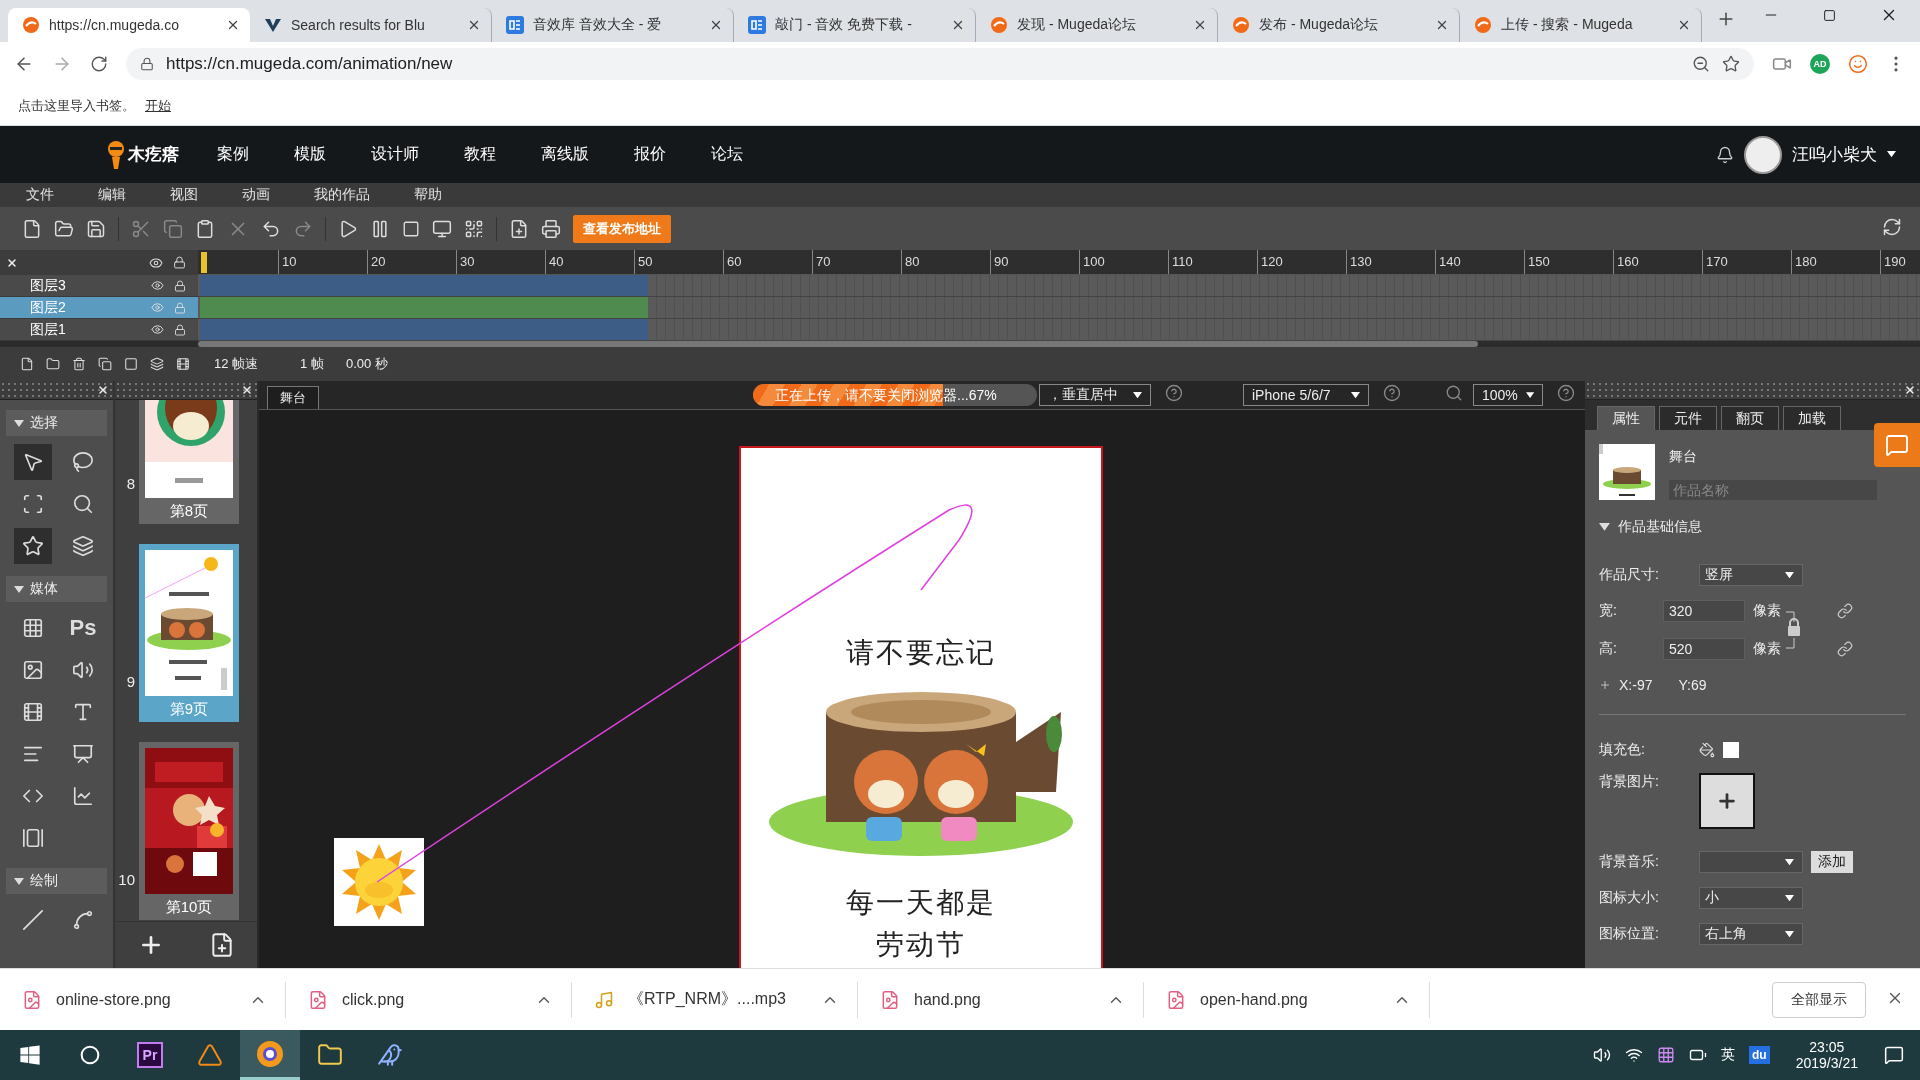 This screenshot has height=1080, width=1920. What do you see at coordinates (1750, 418) in the screenshot?
I see `panel-tab: 翻页` at bounding box center [1750, 418].